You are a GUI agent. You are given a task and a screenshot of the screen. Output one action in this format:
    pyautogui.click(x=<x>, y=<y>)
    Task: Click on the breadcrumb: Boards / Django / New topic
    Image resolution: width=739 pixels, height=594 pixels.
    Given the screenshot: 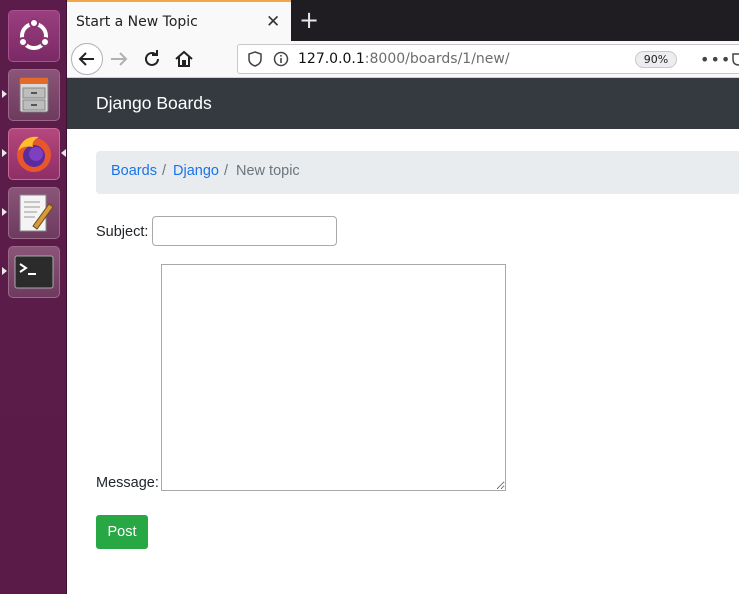 What is the action you would take?
    pyautogui.click(x=417, y=172)
    